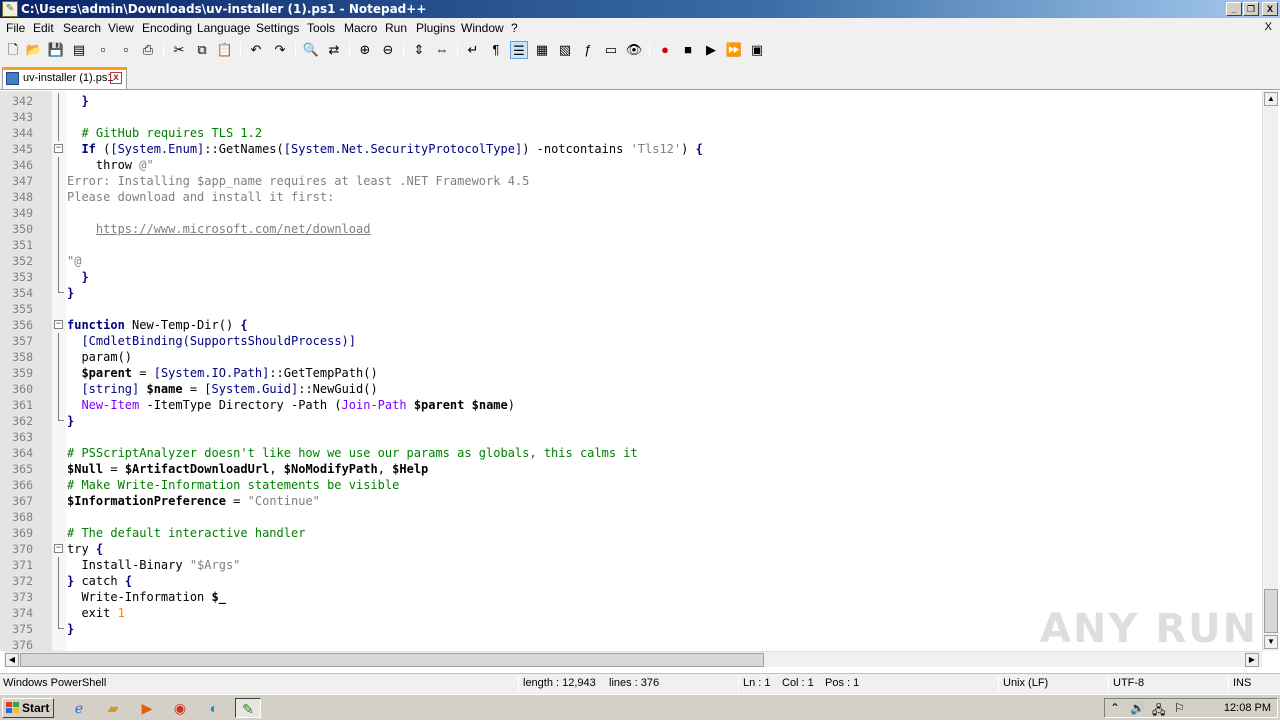 The height and width of the screenshot is (722, 1280). Describe the element at coordinates (1268, 27) in the screenshot. I see `close-document-button: X` at that location.